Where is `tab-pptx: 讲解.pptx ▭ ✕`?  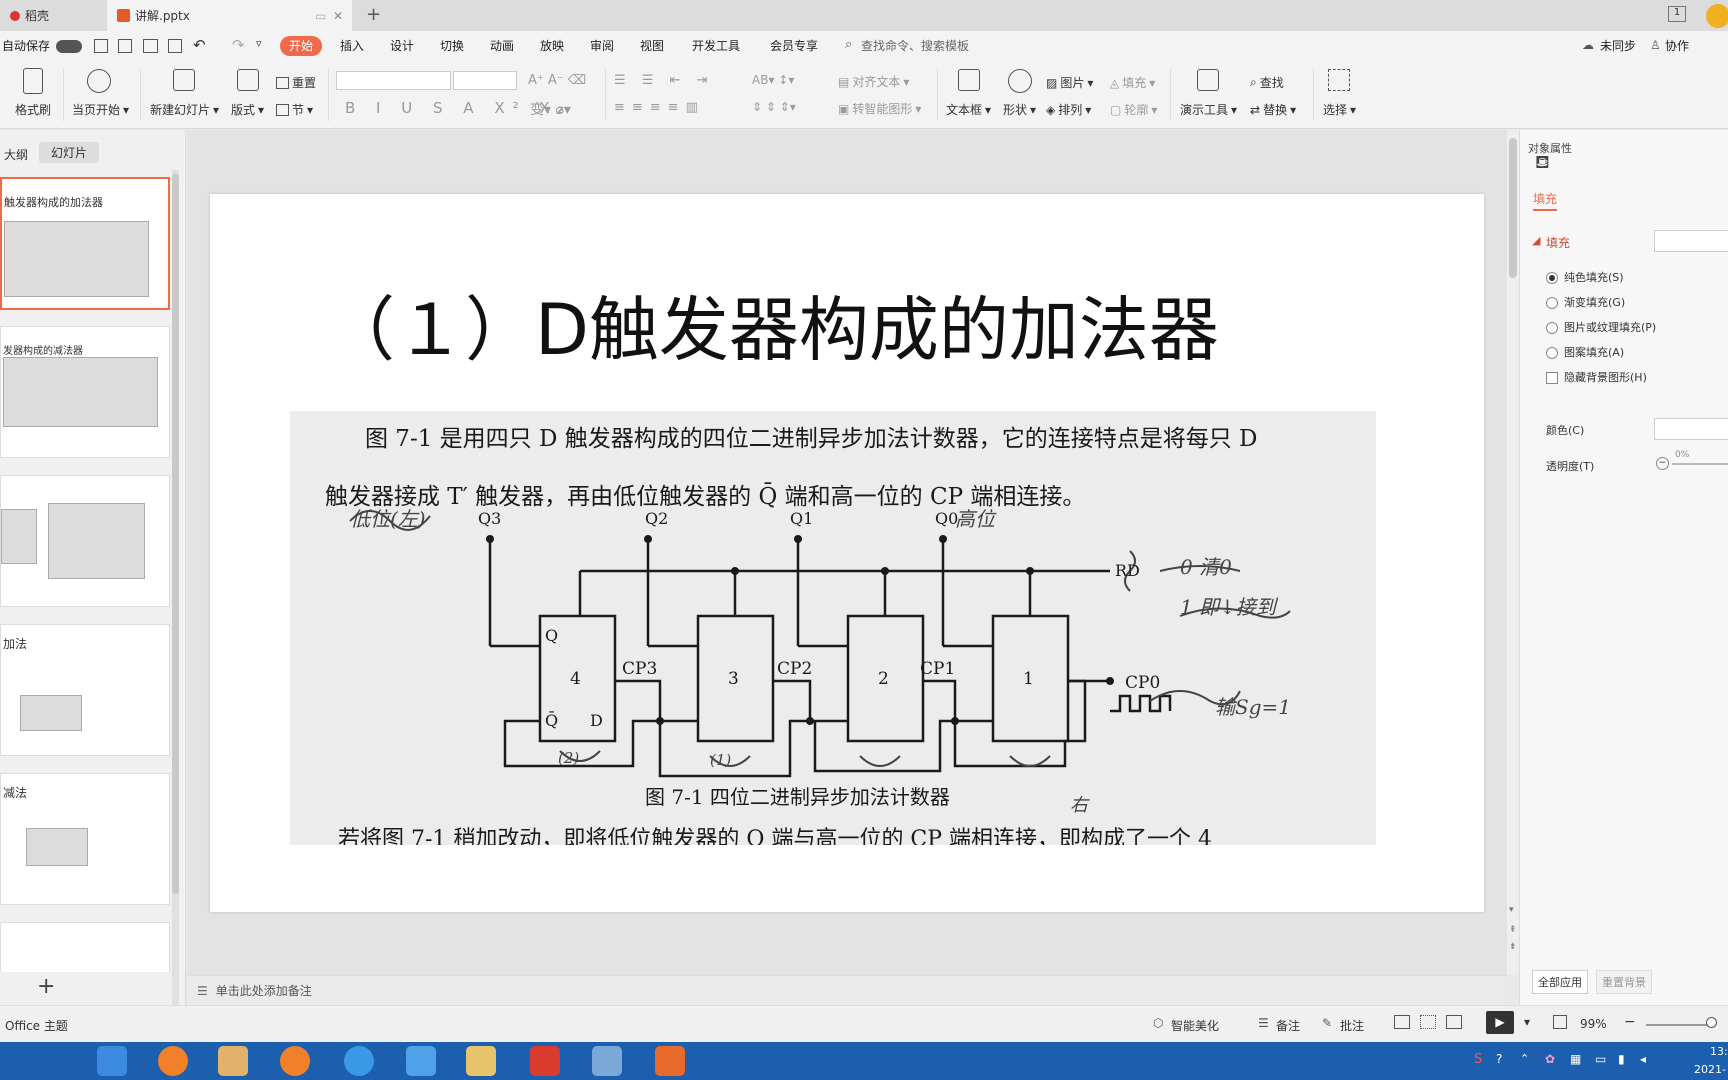
tab-pptx: 讲解.pptx ▭ ✕ is located at coordinates (229, 15).